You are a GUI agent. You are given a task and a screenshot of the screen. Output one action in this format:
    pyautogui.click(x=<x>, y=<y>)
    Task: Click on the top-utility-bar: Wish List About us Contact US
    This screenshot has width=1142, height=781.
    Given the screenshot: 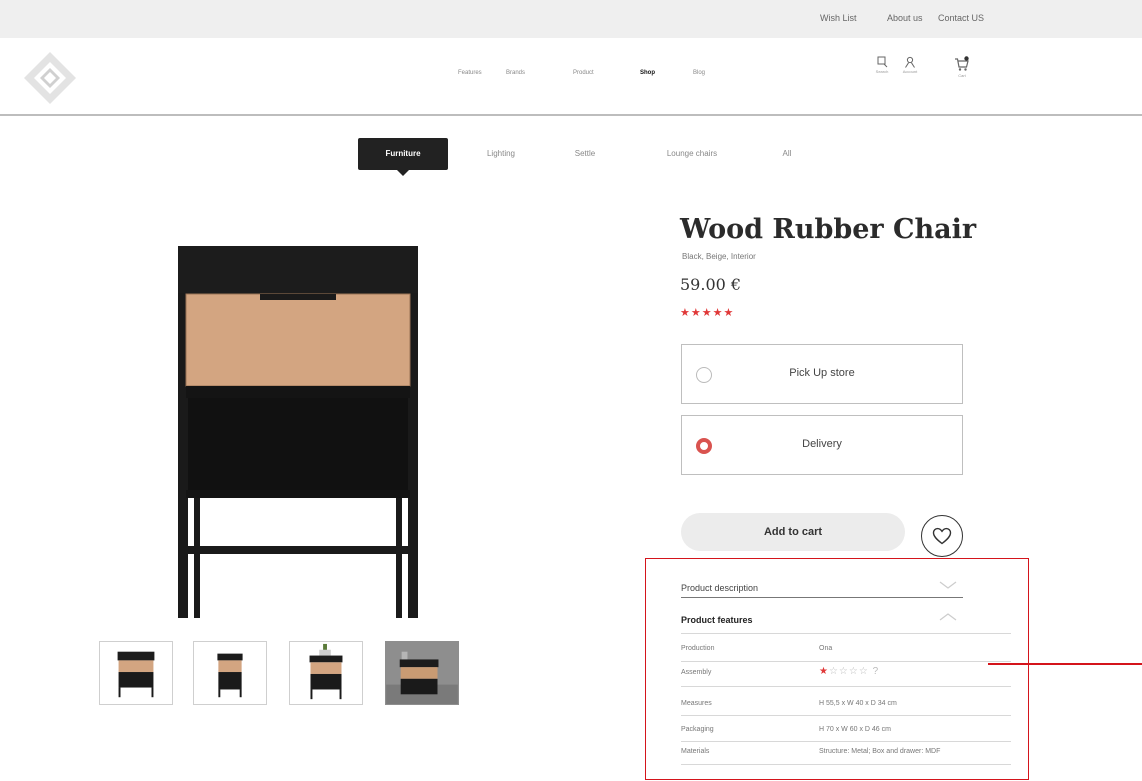 What is the action you would take?
    pyautogui.click(x=571, y=19)
    